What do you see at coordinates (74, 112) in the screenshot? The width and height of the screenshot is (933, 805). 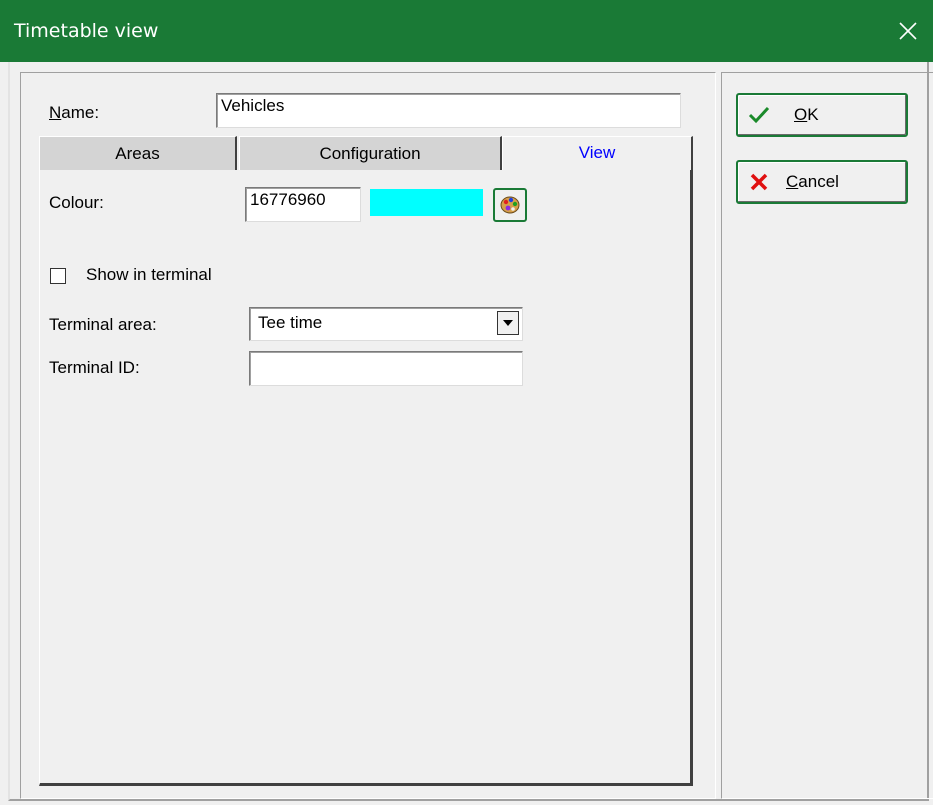 I see `name-label: Name:` at bounding box center [74, 112].